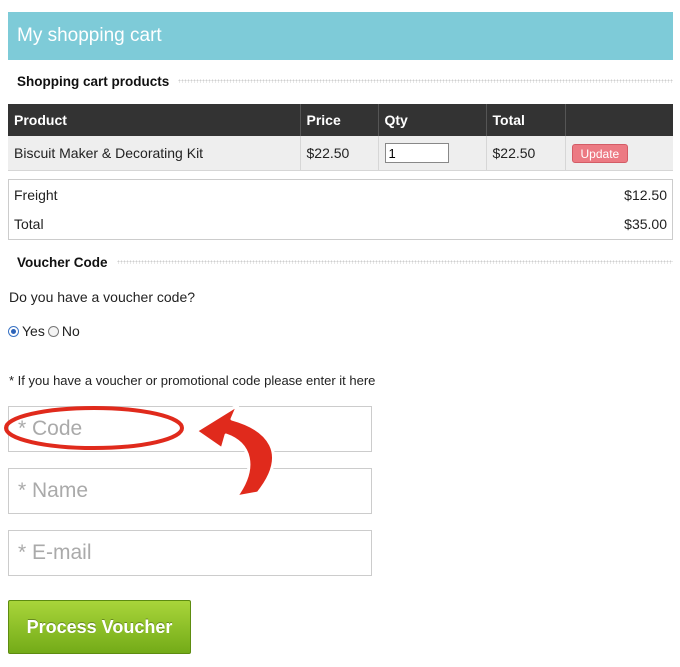 The image size is (680, 667). I want to click on cart-section-heading: Shopping cart products, so click(345, 81).